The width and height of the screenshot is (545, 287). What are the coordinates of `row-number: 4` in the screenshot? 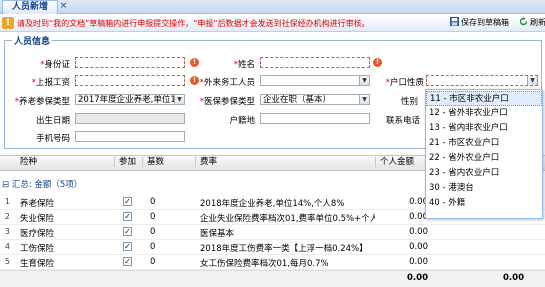 It's located at (7, 246).